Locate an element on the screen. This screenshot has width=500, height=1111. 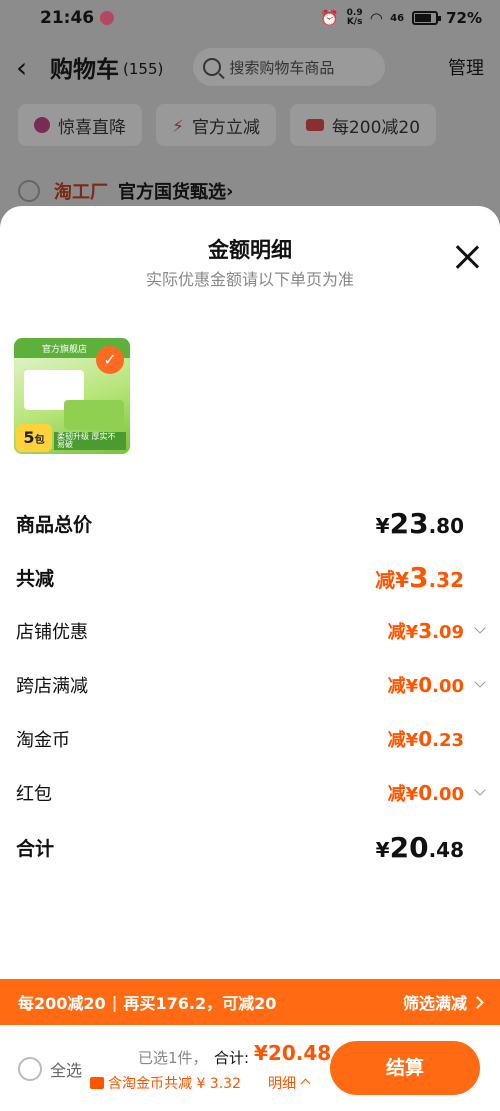
lightning-icon: ⚡ is located at coordinates (178, 127).